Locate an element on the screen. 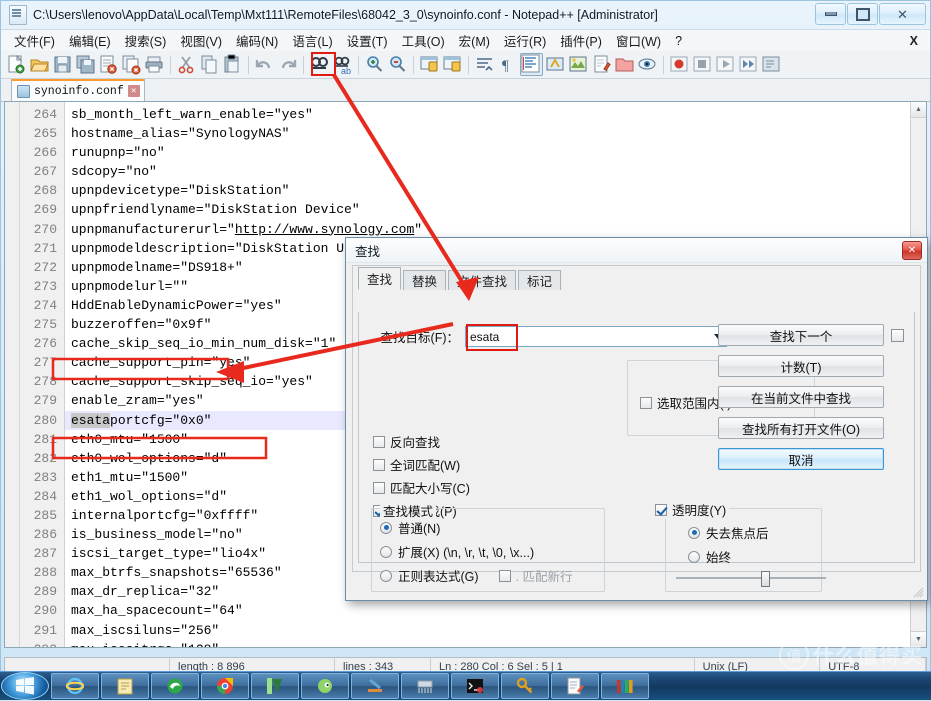  record-macro-icon is located at coordinates (679, 64).